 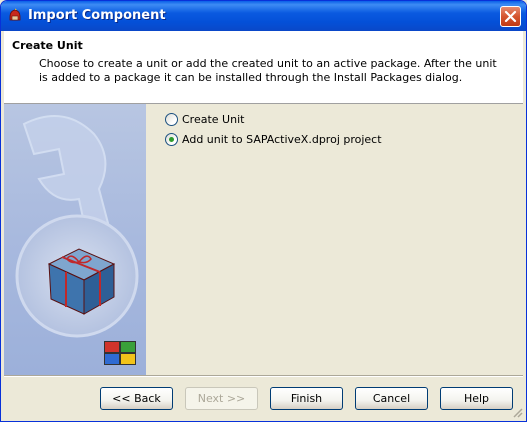 What do you see at coordinates (213, 119) in the screenshot?
I see `create-unit-label: Create Unit` at bounding box center [213, 119].